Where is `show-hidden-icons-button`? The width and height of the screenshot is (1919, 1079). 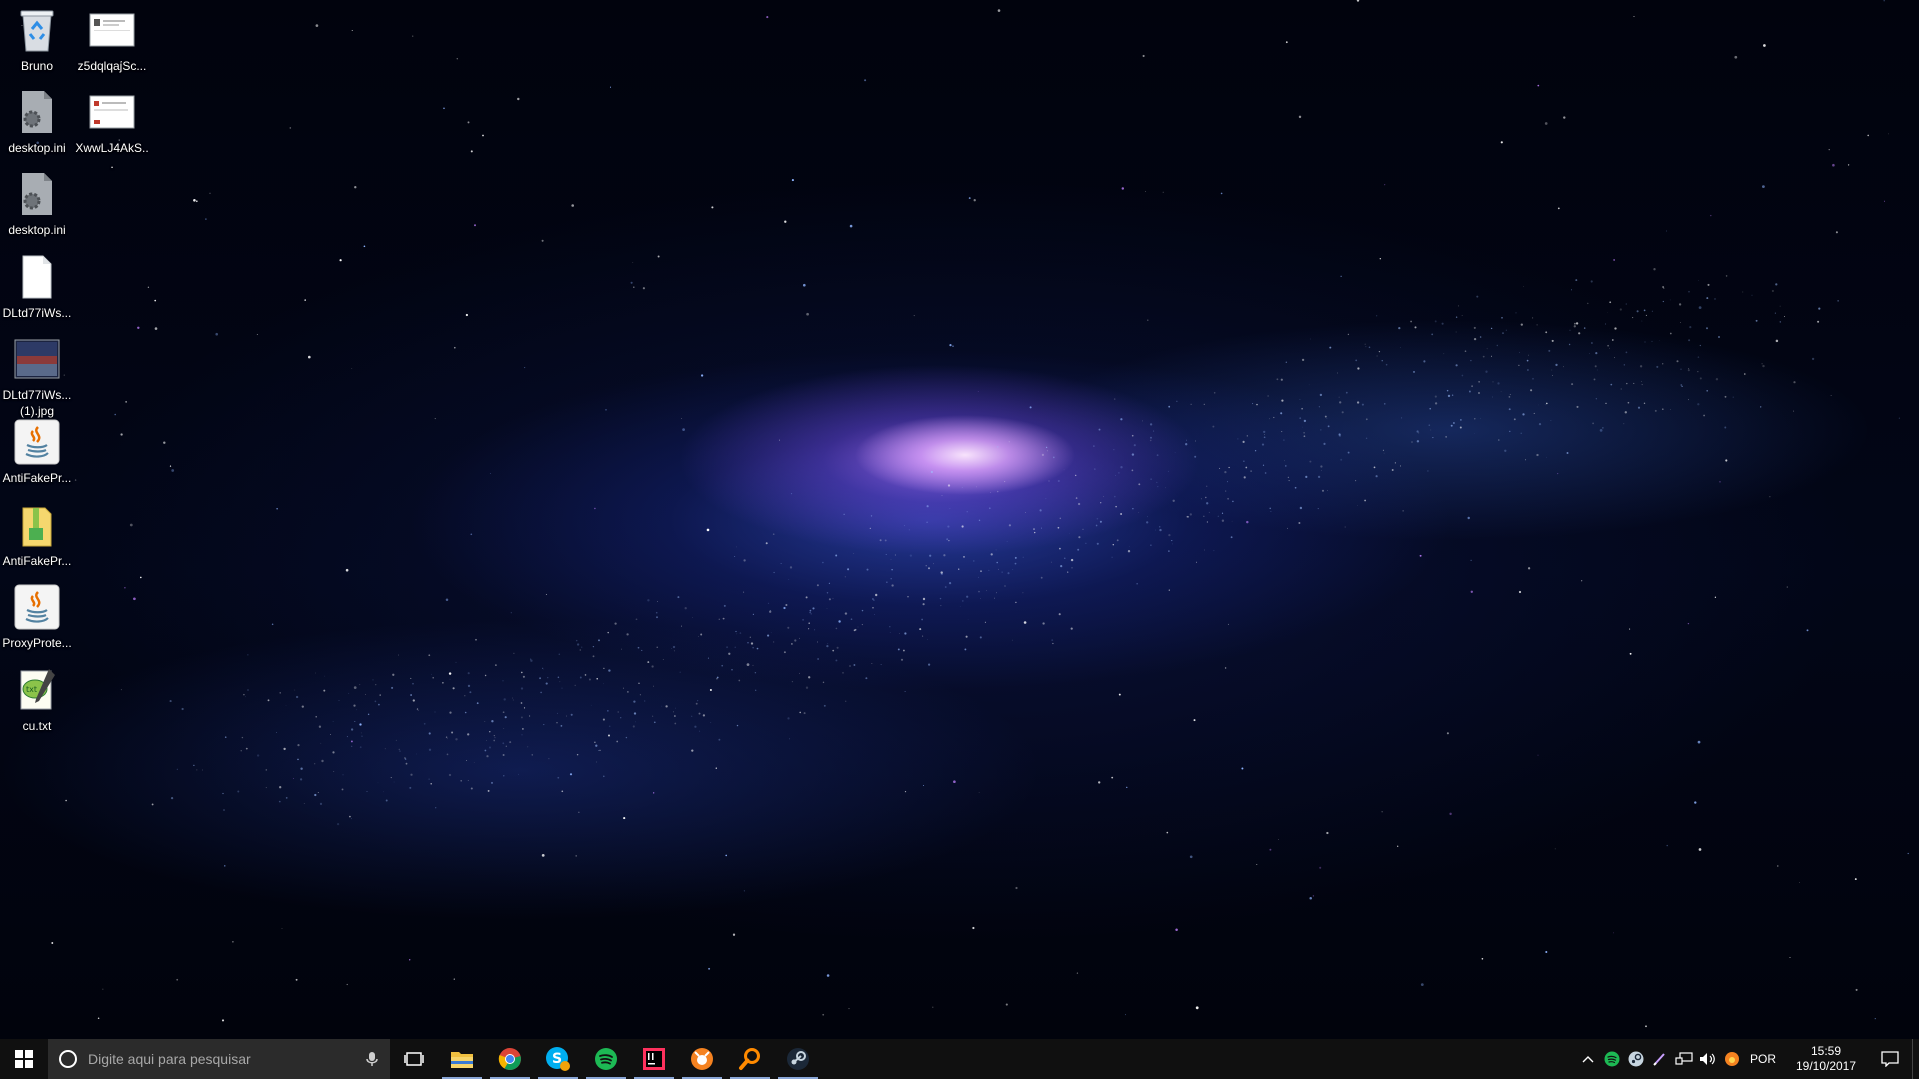
show-hidden-icons-button is located at coordinates (1588, 1059).